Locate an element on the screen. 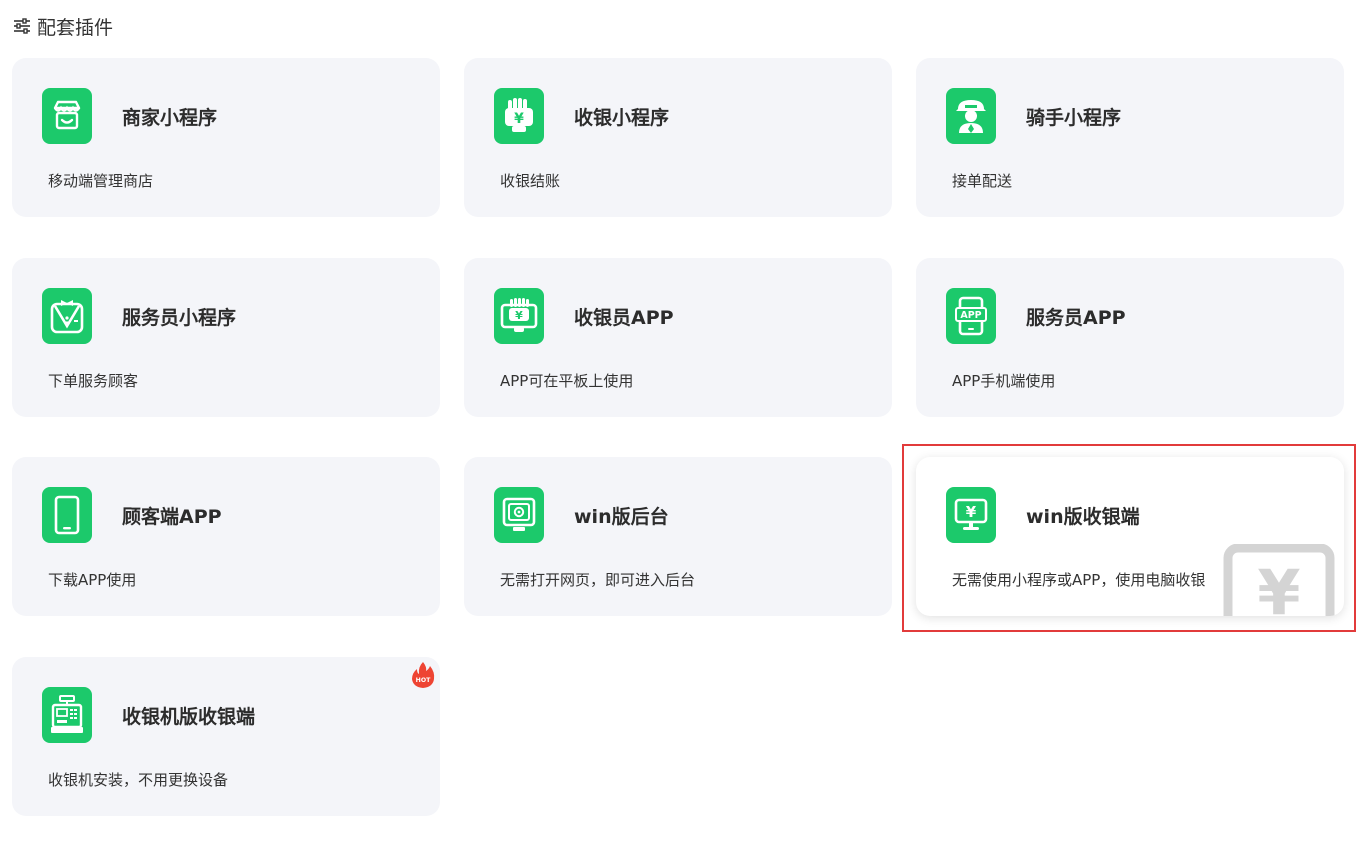 This screenshot has height=847, width=1361. card-desc: 无需使用小程序或APP，使用电脑收银 is located at coordinates (1079, 580).